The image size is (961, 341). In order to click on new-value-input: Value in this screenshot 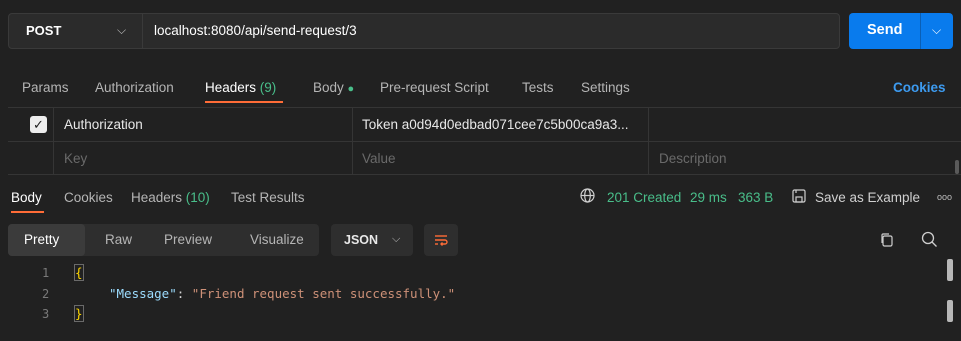, I will do `click(379, 158)`.